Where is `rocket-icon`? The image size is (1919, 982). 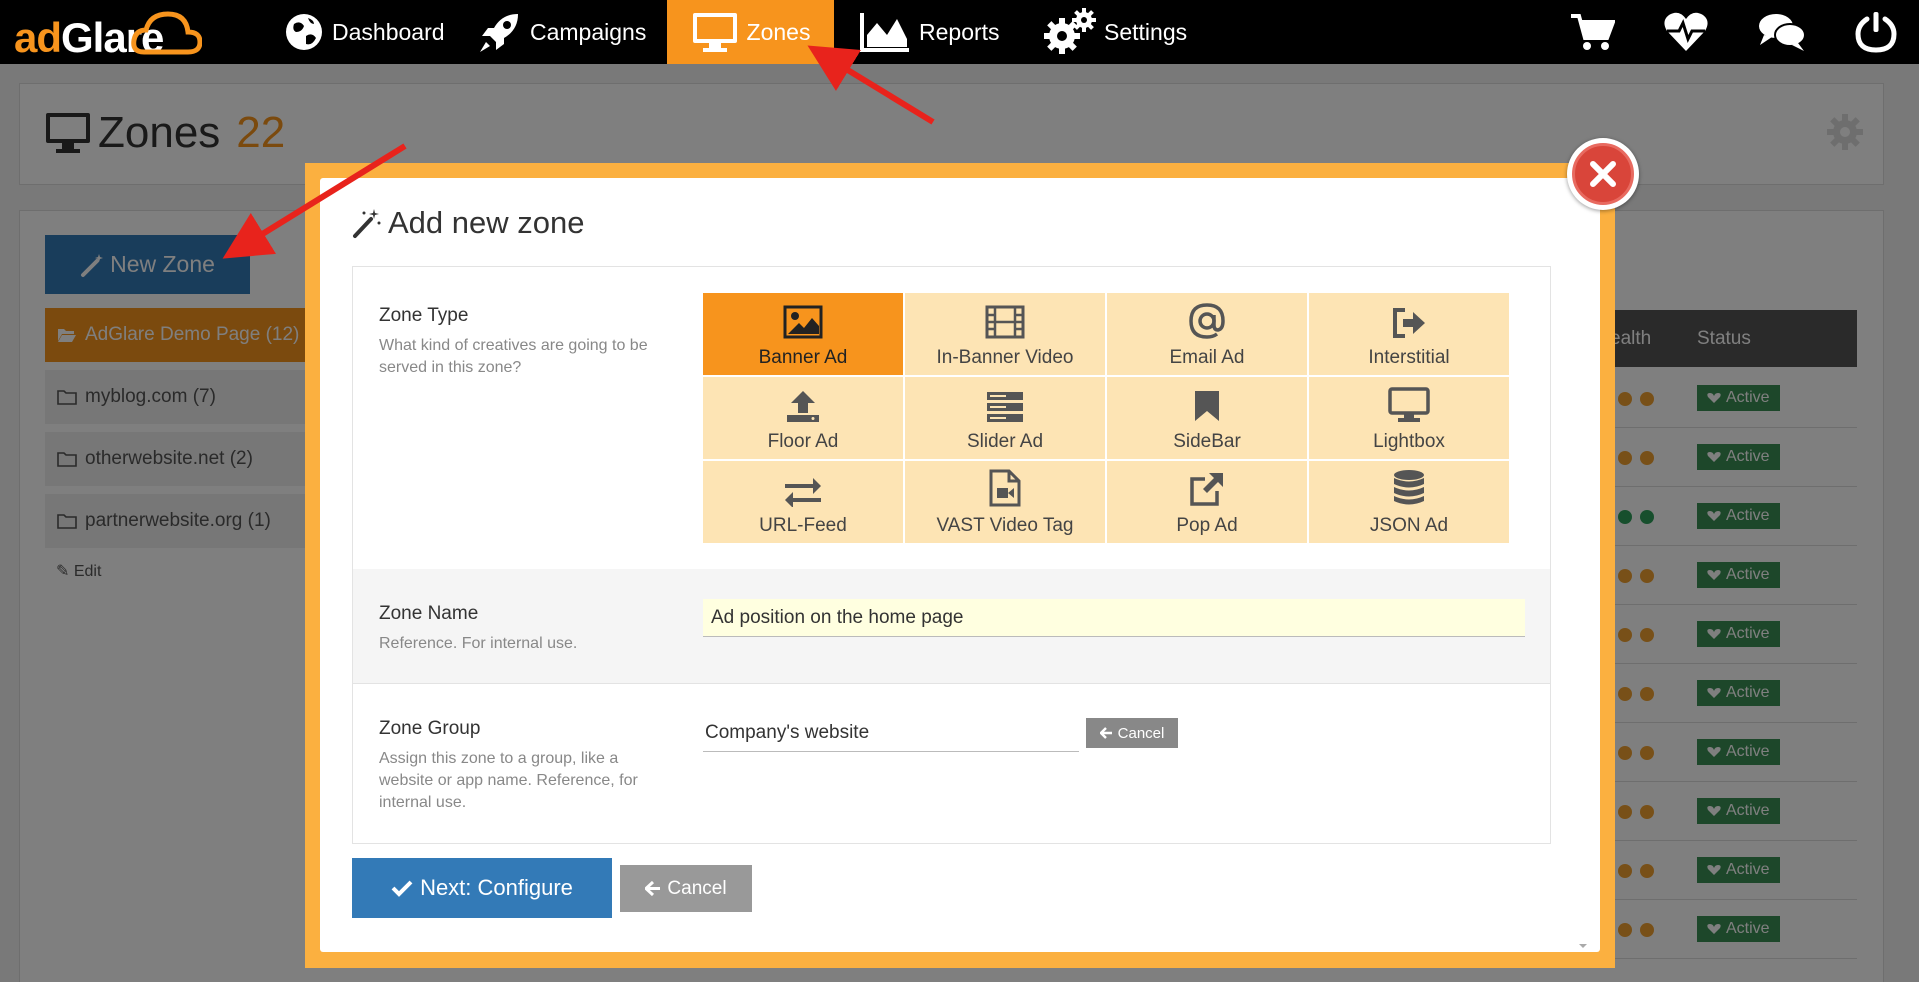 rocket-icon is located at coordinates (499, 33).